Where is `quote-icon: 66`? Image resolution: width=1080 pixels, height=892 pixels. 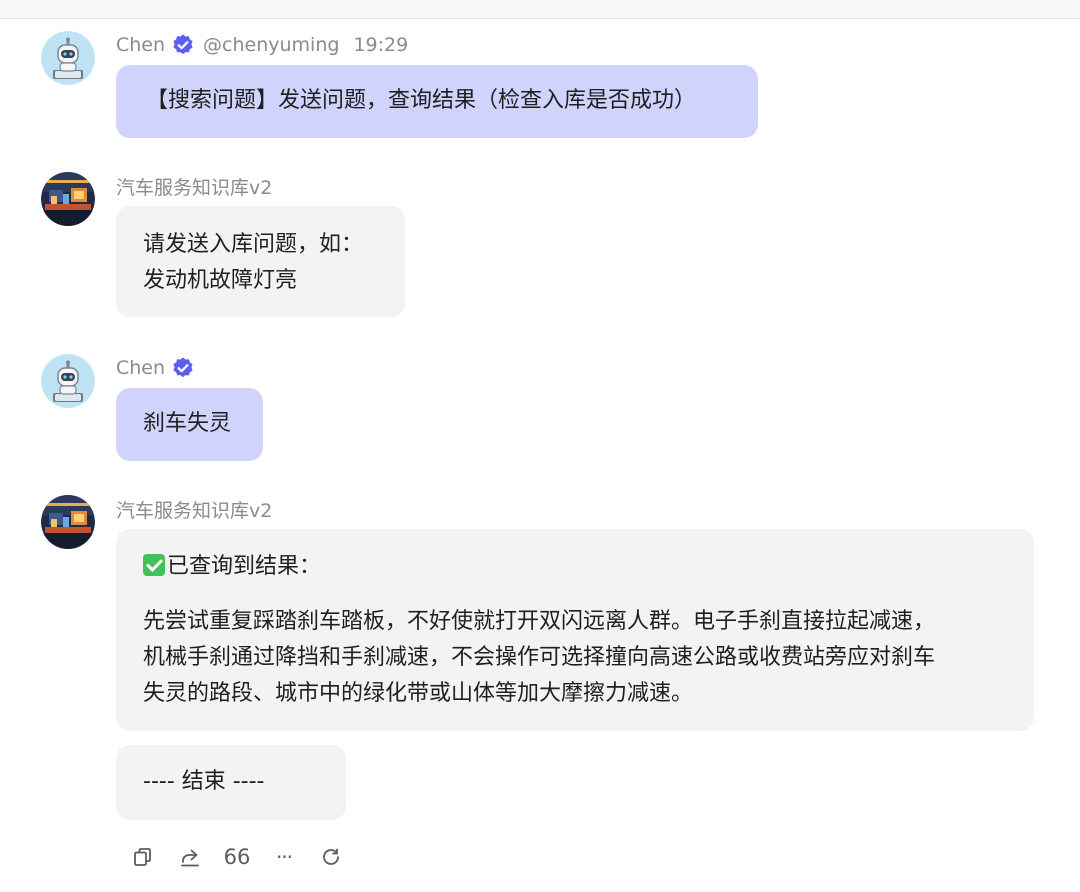
quote-icon: 66 is located at coordinates (237, 857).